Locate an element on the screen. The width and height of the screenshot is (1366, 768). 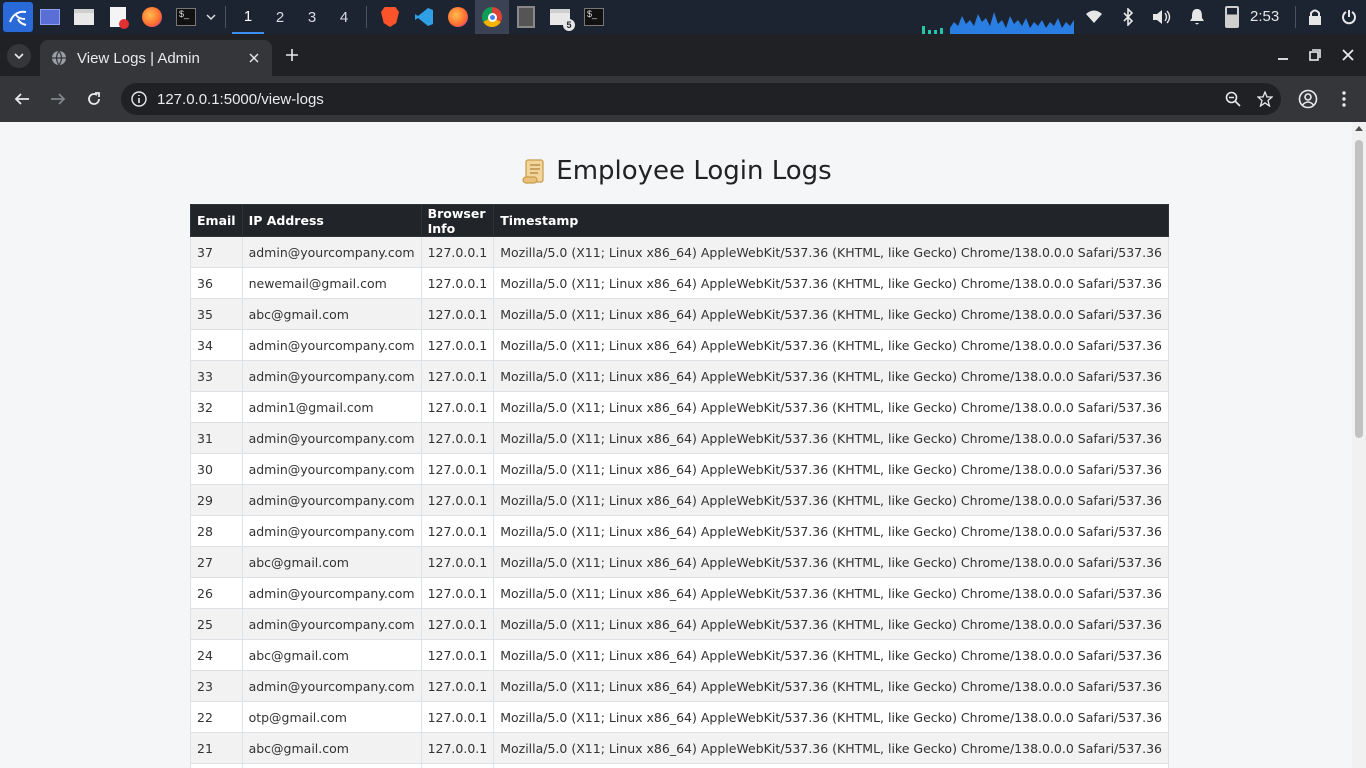
browser-tab-strip: View Logs | Admin is located at coordinates (683, 55).